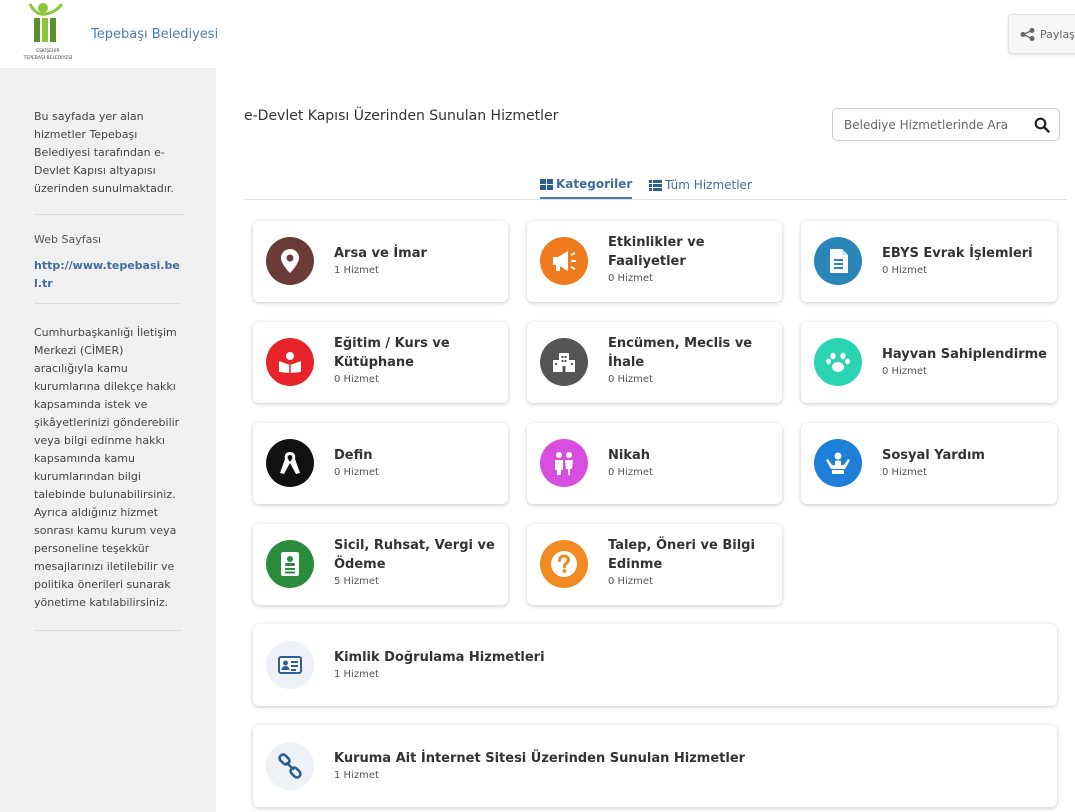 This screenshot has height=812, width=1075. I want to click on category-title: EBYS Evrak İşlemleri, so click(957, 253).